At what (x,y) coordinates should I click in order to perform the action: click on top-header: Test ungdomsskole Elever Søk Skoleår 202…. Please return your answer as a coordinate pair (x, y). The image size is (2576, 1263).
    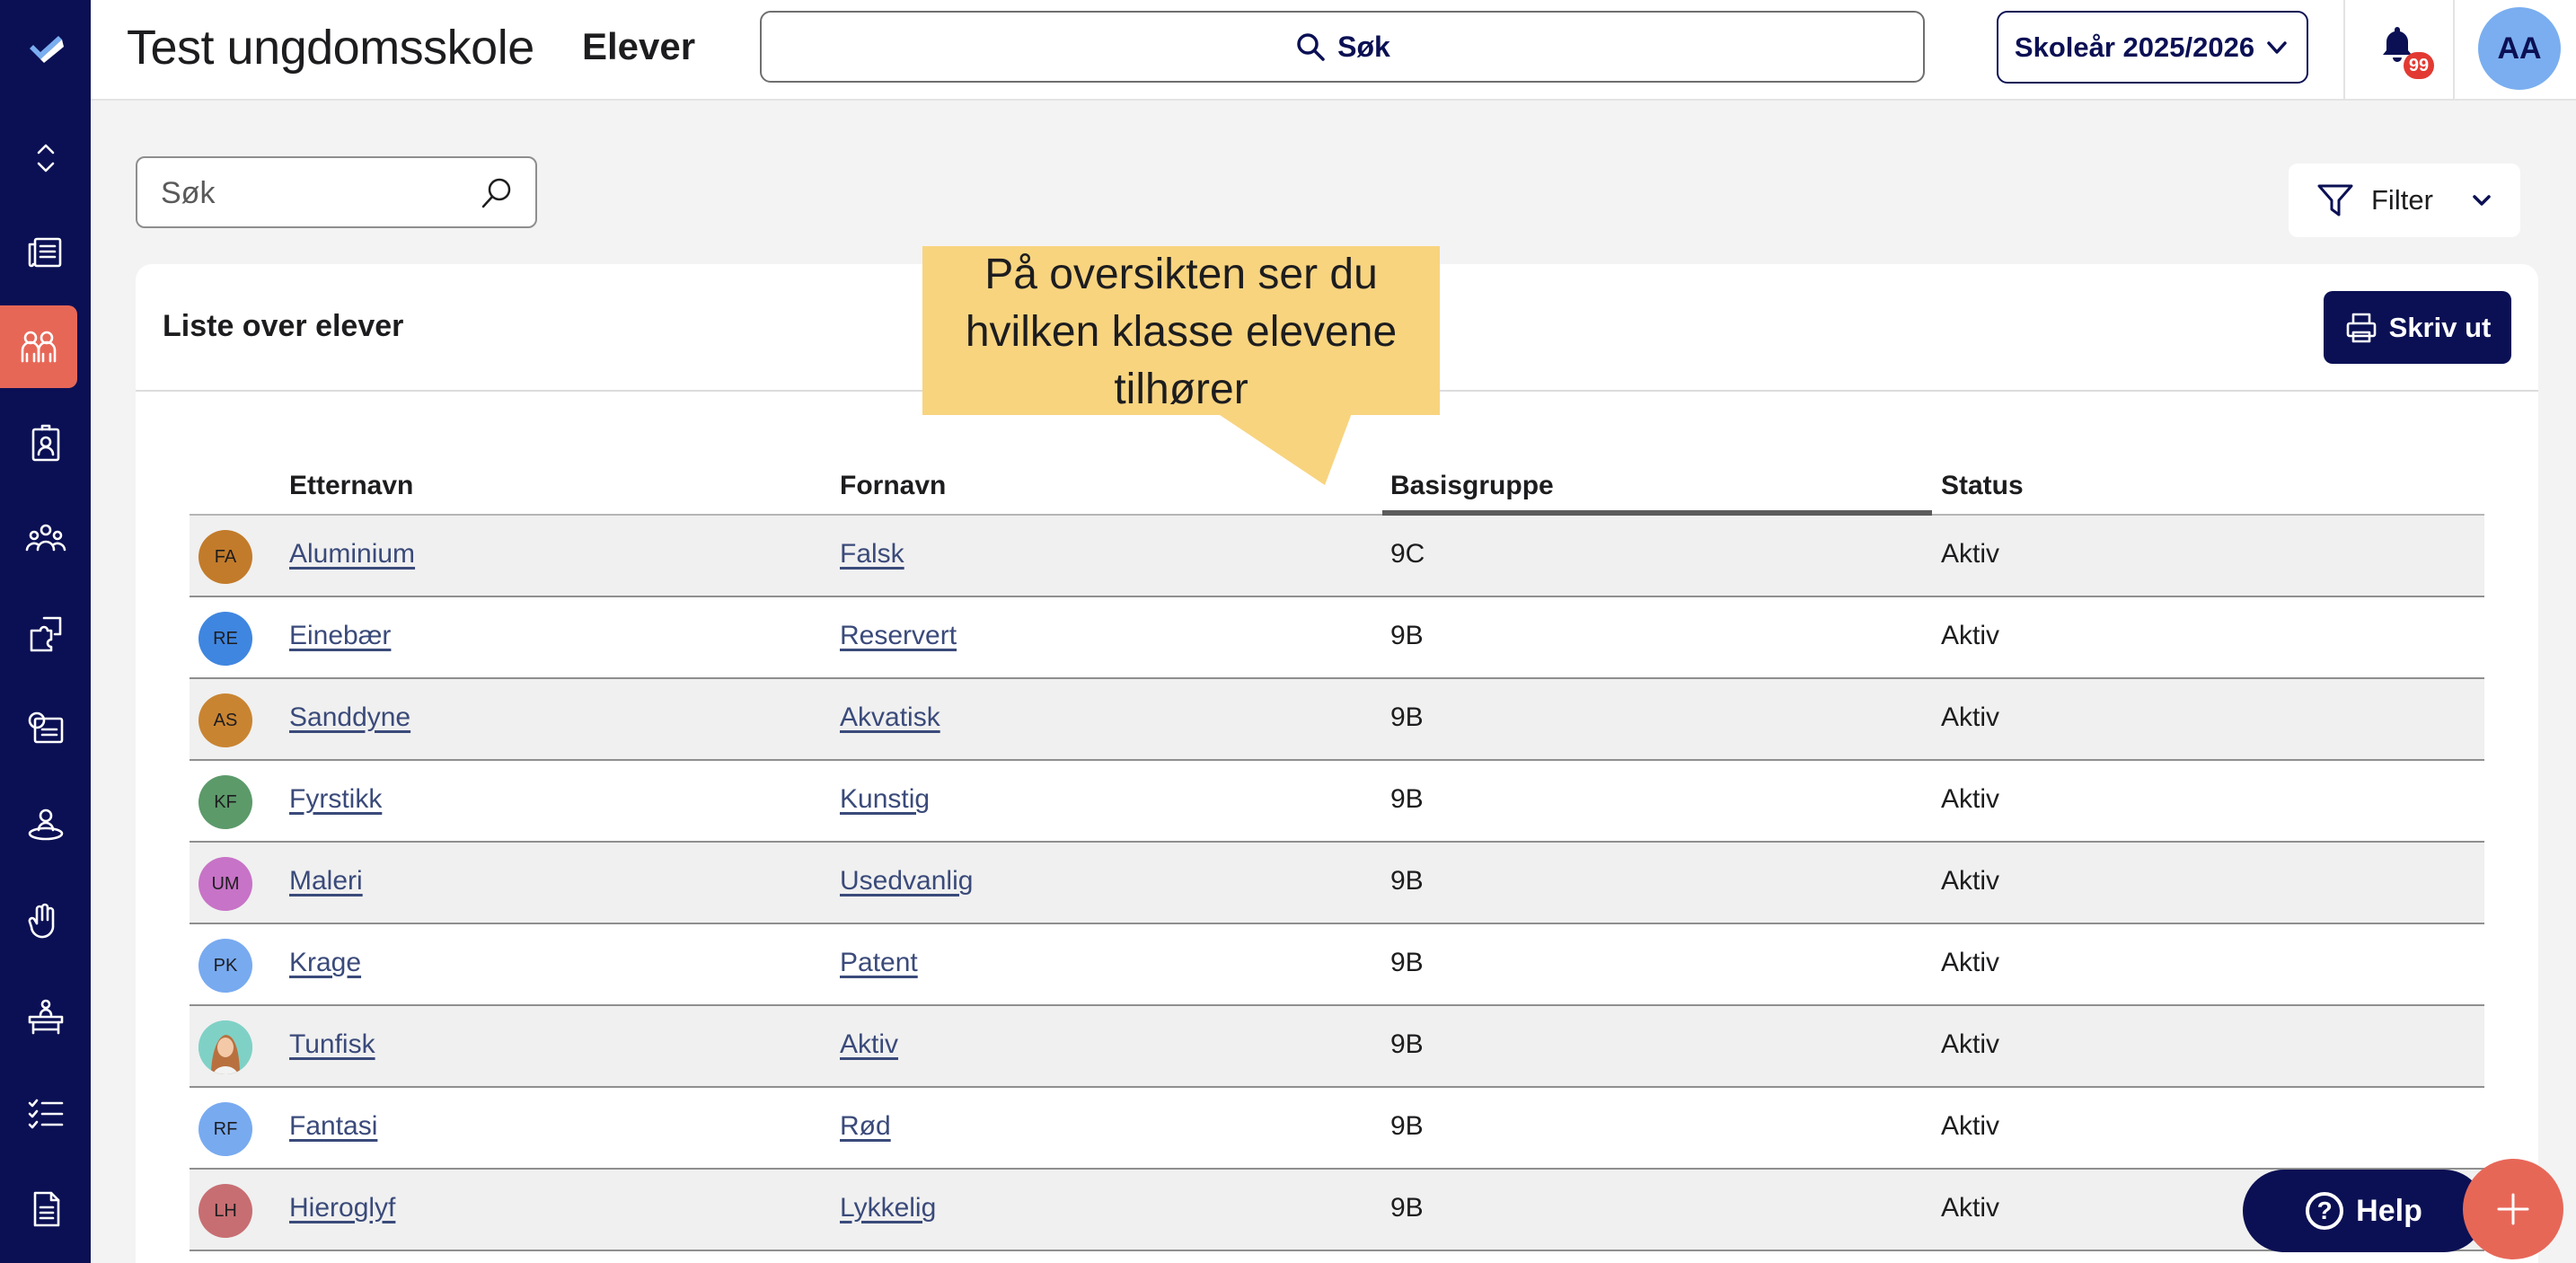
    Looking at the image, I should click on (1333, 50).